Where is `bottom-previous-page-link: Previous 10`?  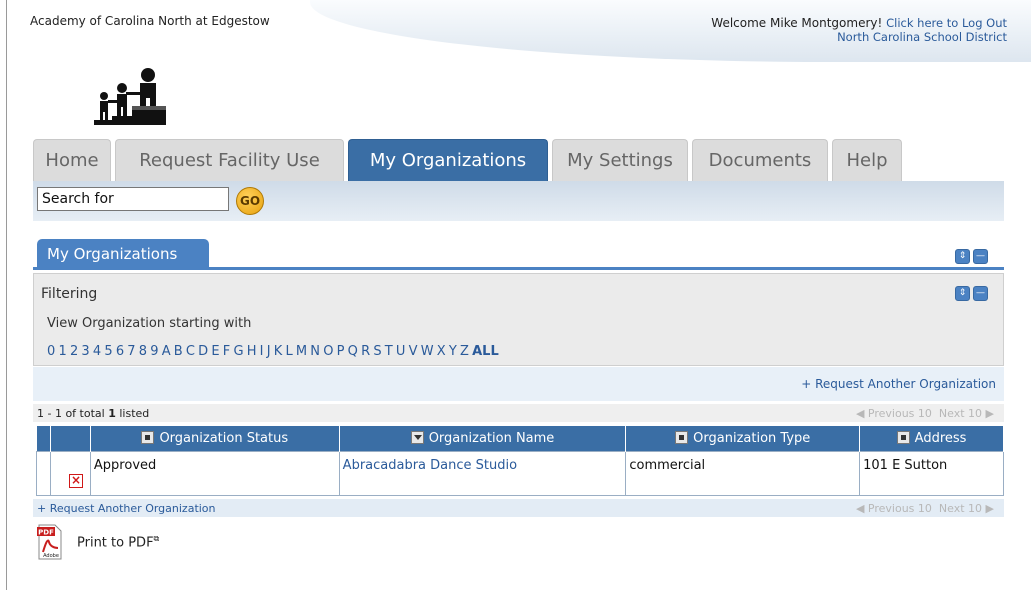
bottom-previous-page-link: Previous 10 is located at coordinates (900, 508).